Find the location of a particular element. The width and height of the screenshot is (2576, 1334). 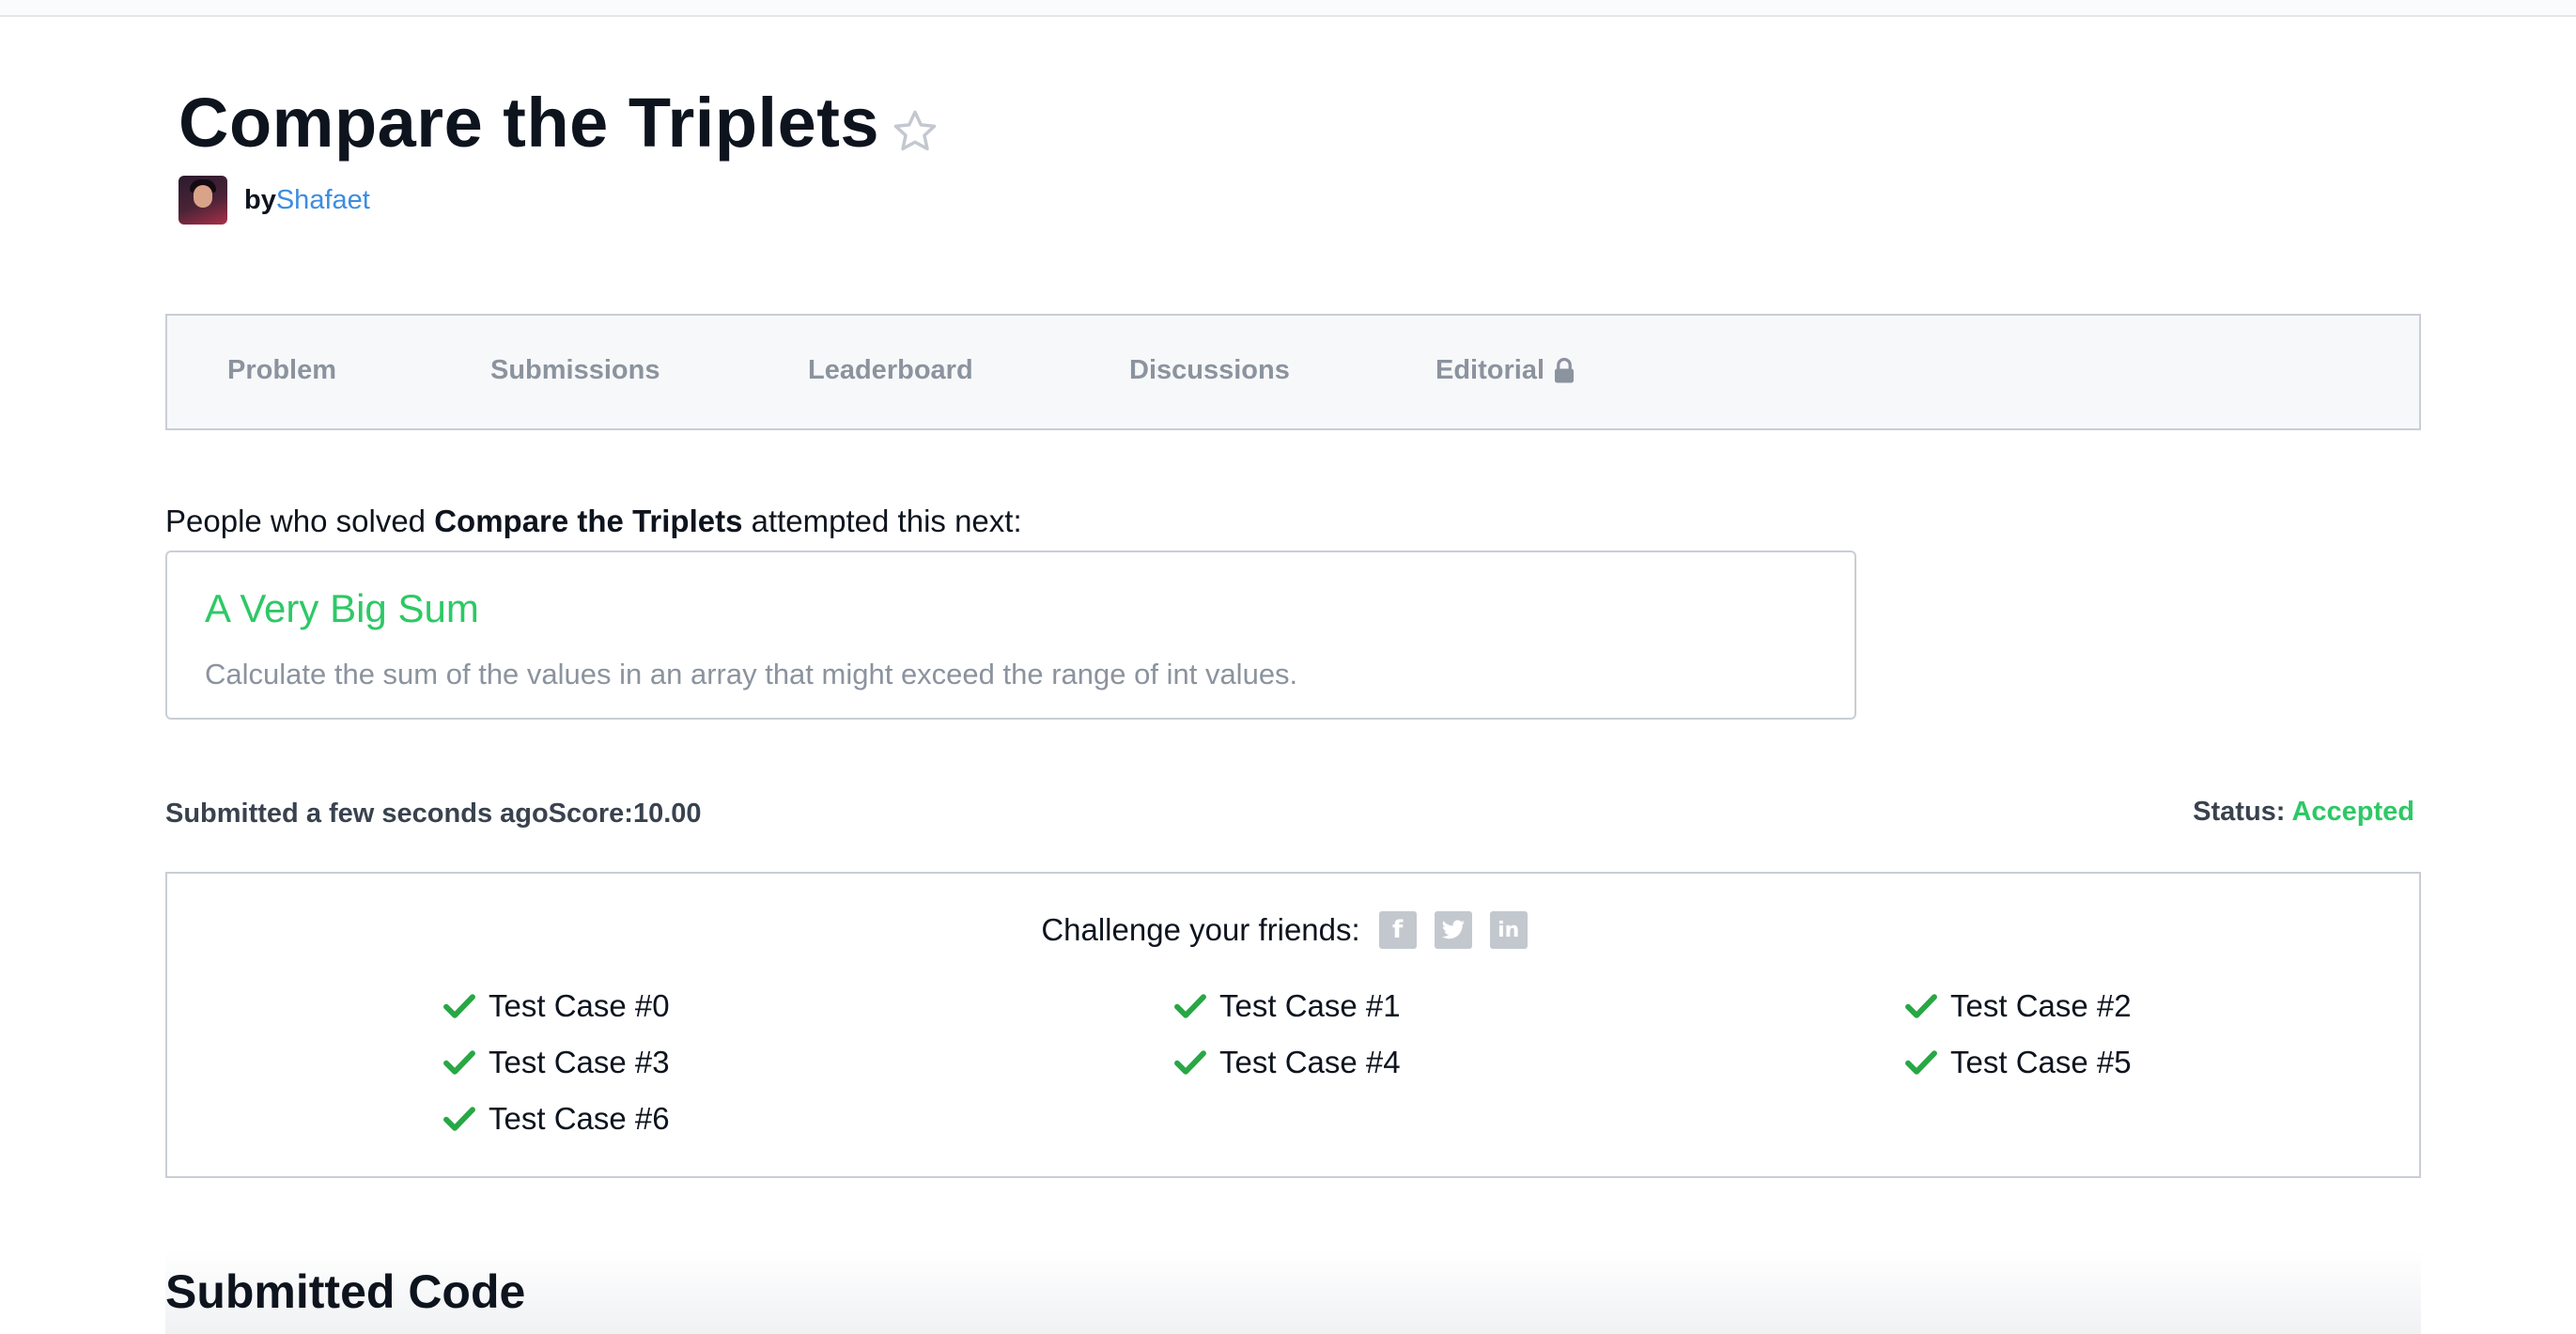

top-bar-edge is located at coordinates (1288, 8).